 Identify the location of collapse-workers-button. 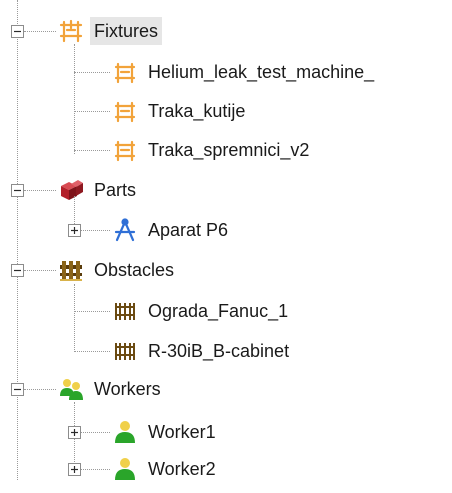
(17, 389).